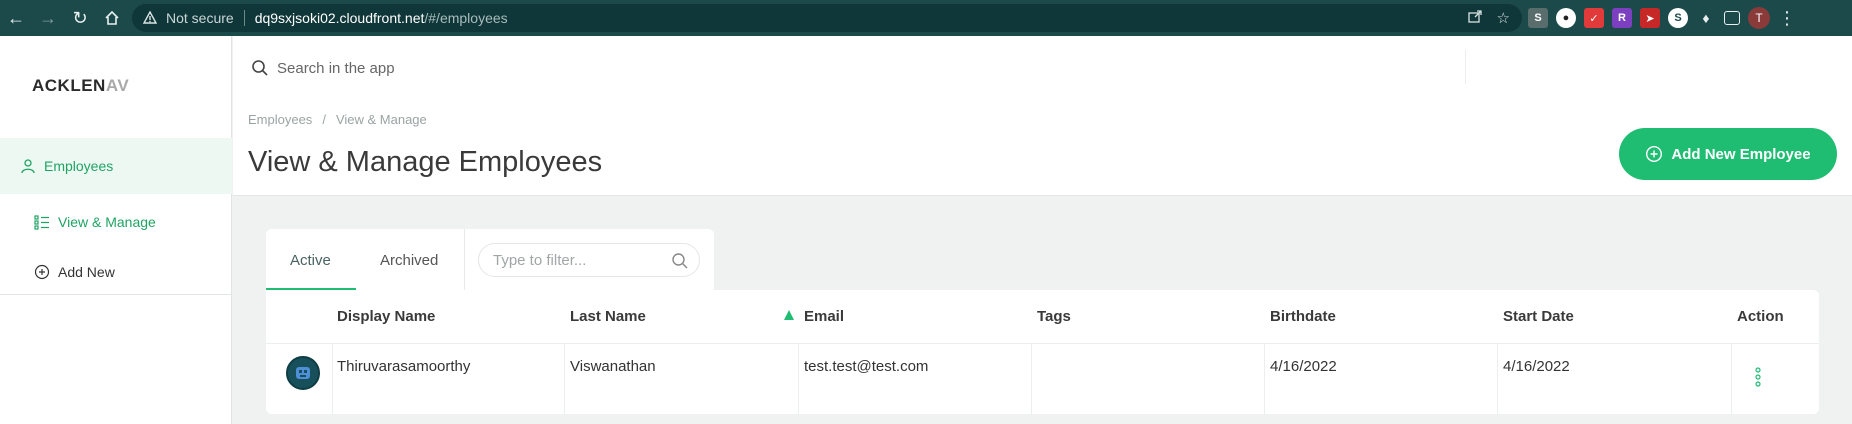 The height and width of the screenshot is (424, 1852). I want to click on column-last-name: Last Name, so click(608, 316).